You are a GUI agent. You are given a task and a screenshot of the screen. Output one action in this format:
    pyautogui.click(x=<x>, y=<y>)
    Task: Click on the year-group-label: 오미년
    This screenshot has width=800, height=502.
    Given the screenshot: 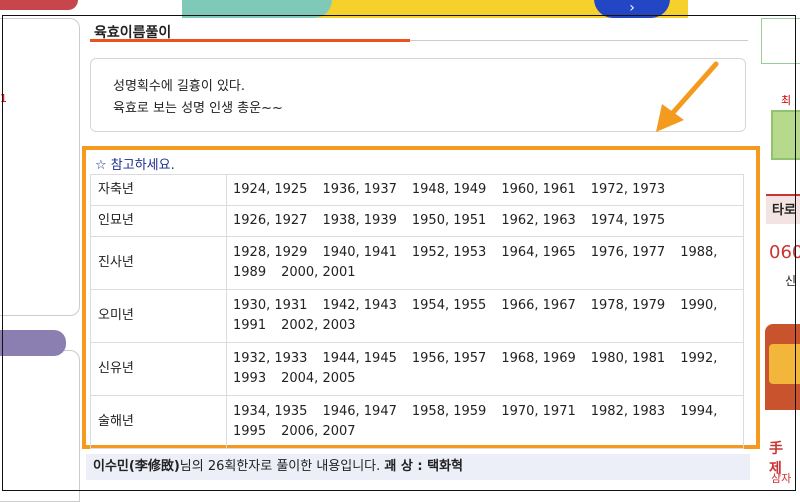 What is the action you would take?
    pyautogui.click(x=158, y=316)
    